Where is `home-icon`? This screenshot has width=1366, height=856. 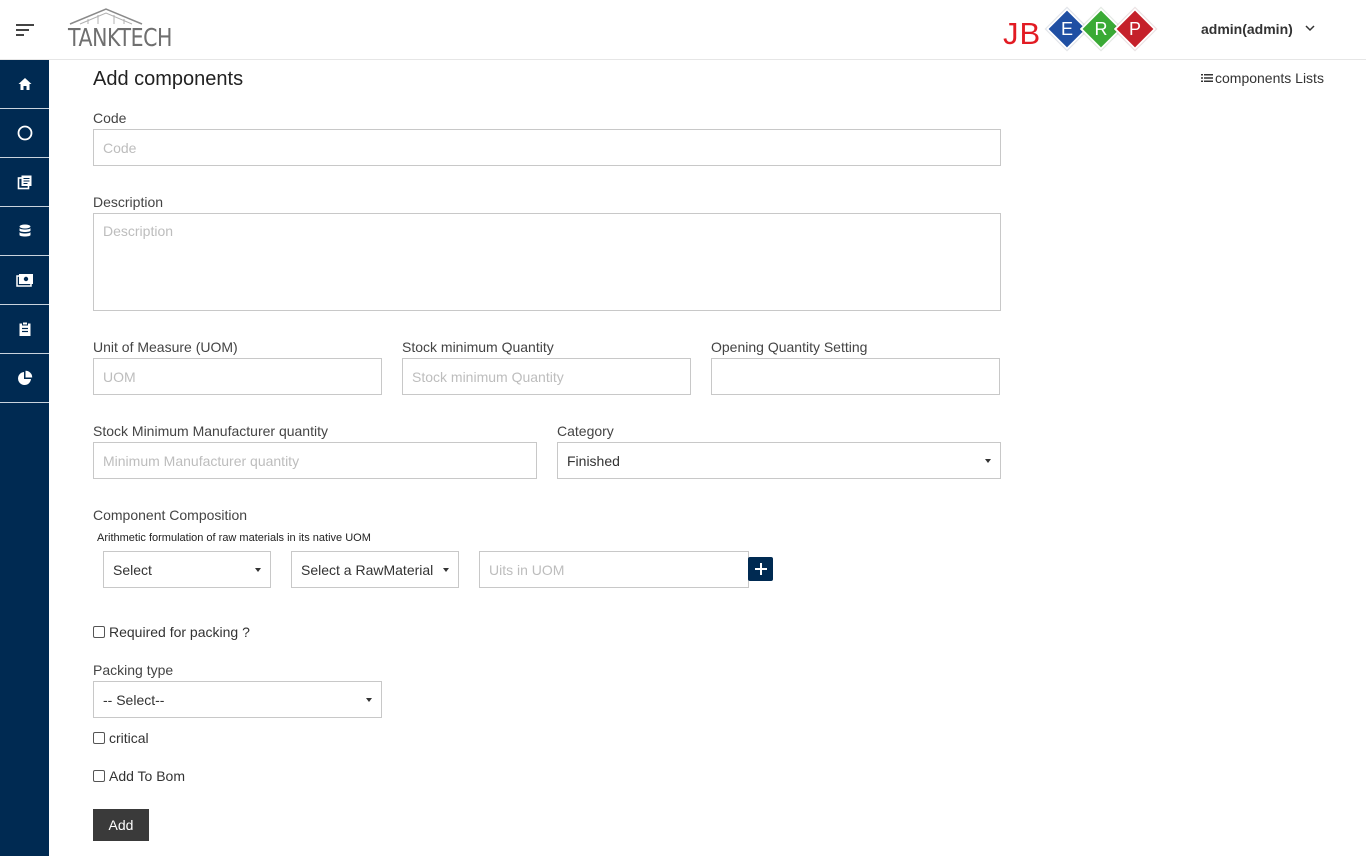
home-icon is located at coordinates (24, 84).